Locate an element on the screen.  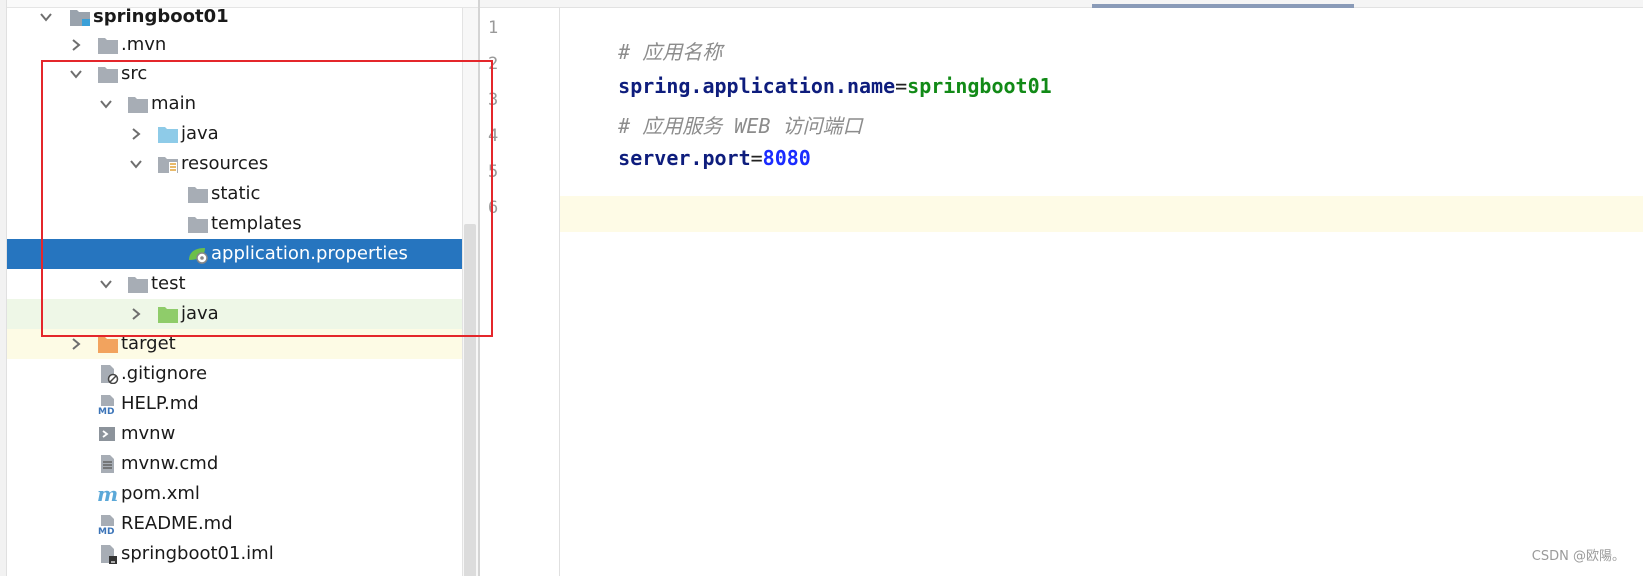
tree-item-label: .gitignore is located at coordinates (164, 373).